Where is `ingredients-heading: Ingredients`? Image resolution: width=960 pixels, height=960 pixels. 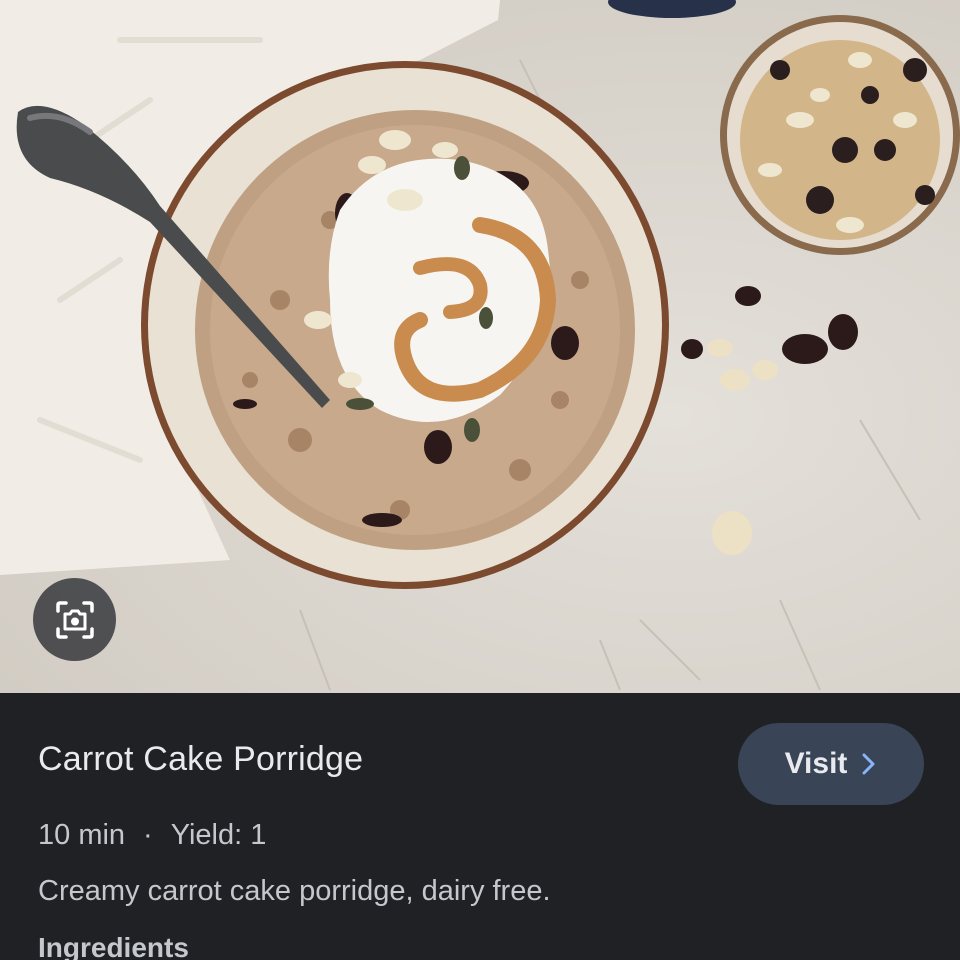 ingredients-heading: Ingredients is located at coordinates (113, 946).